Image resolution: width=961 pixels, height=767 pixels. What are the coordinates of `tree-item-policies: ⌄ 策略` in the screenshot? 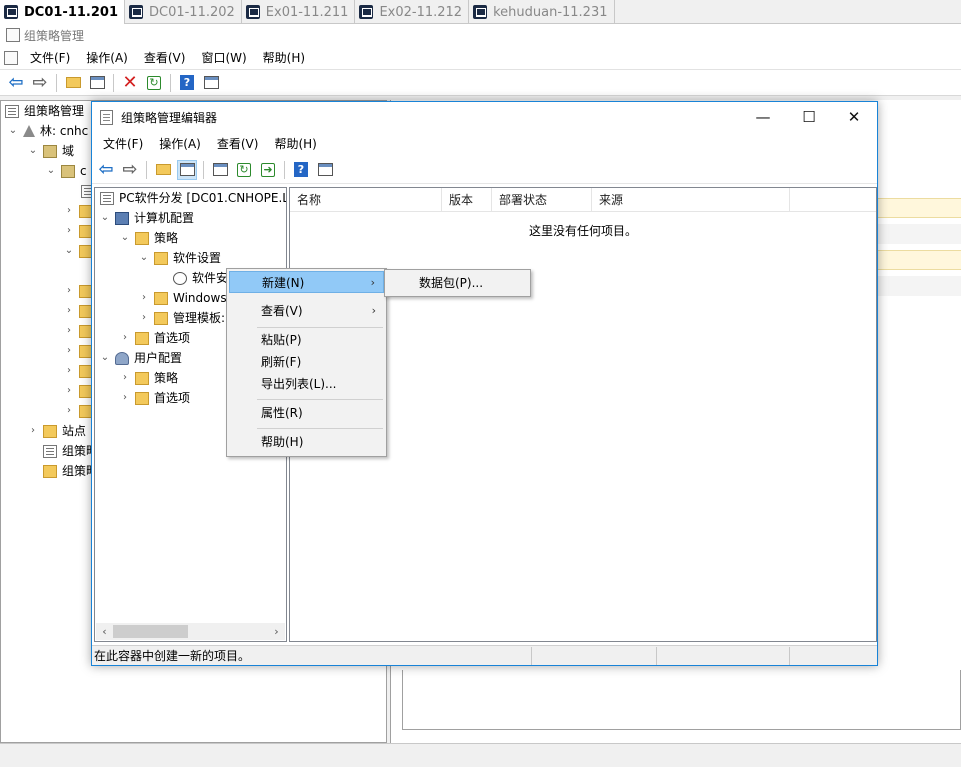 It's located at (148, 238).